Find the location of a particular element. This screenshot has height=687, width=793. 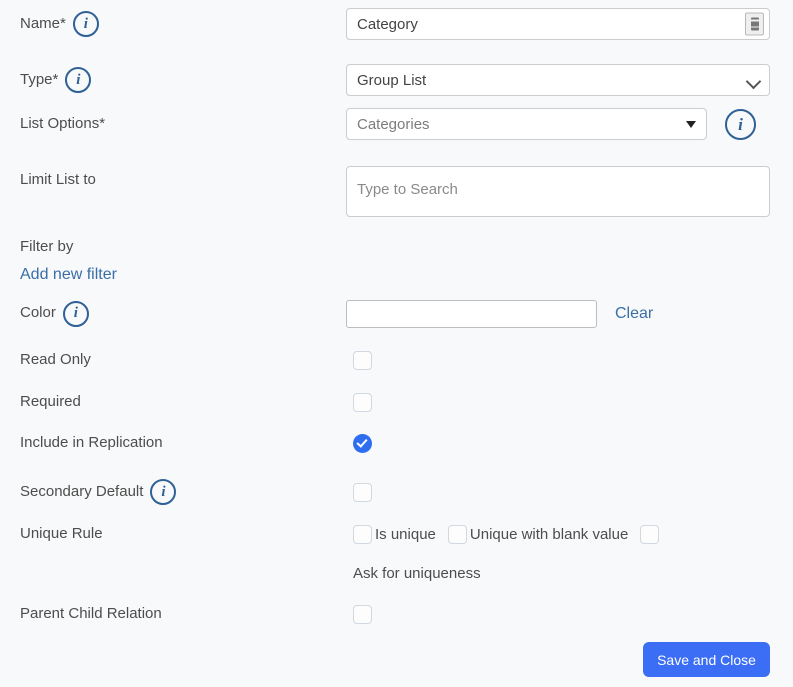

list-options-label: List Options* is located at coordinates (63, 123).